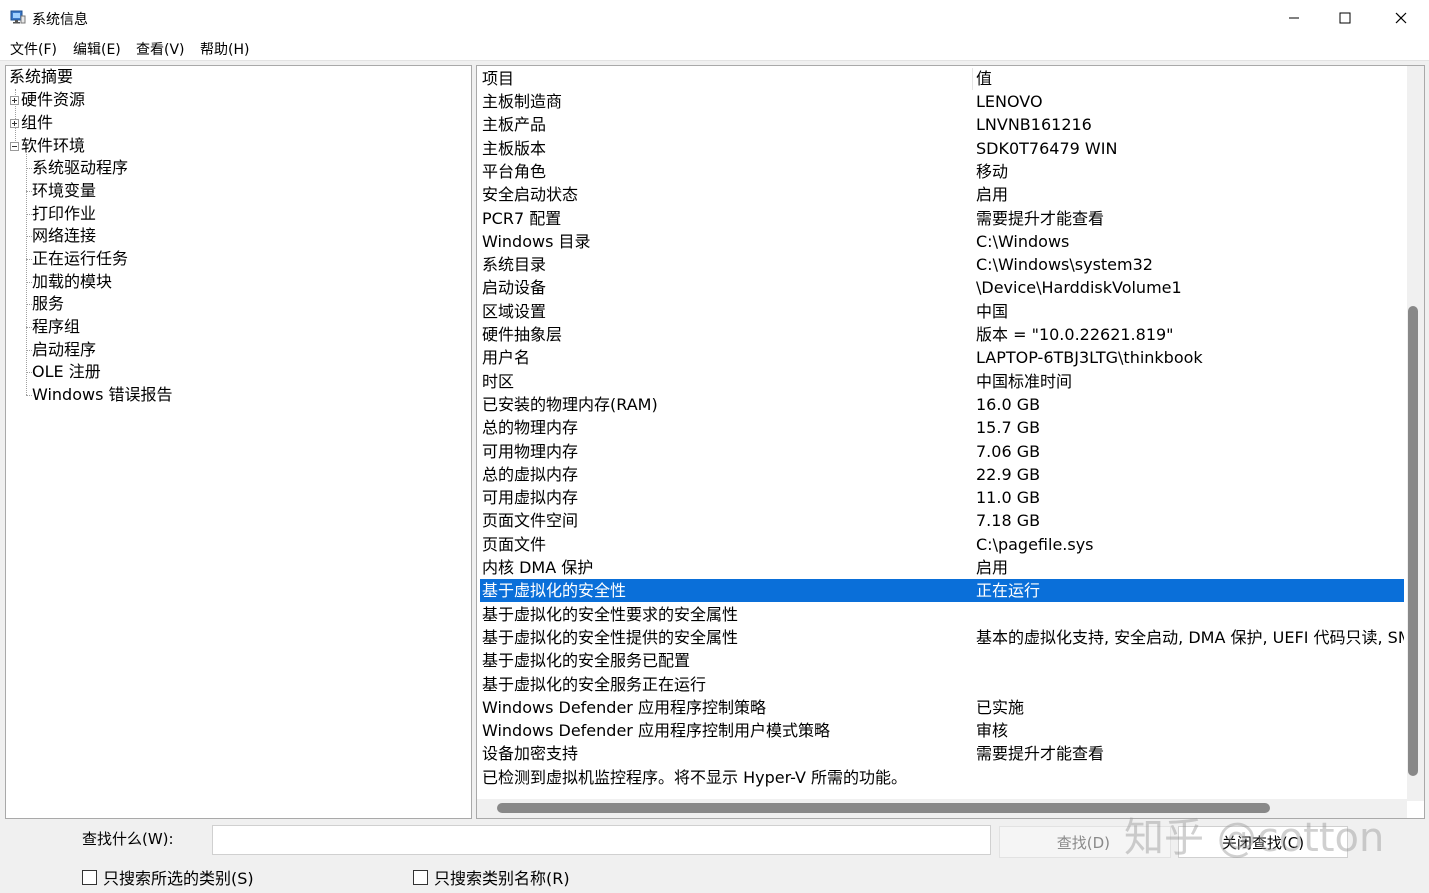 Image resolution: width=1429 pixels, height=893 pixels. I want to click on watermark: 知乎 @cotton, so click(1254, 838).